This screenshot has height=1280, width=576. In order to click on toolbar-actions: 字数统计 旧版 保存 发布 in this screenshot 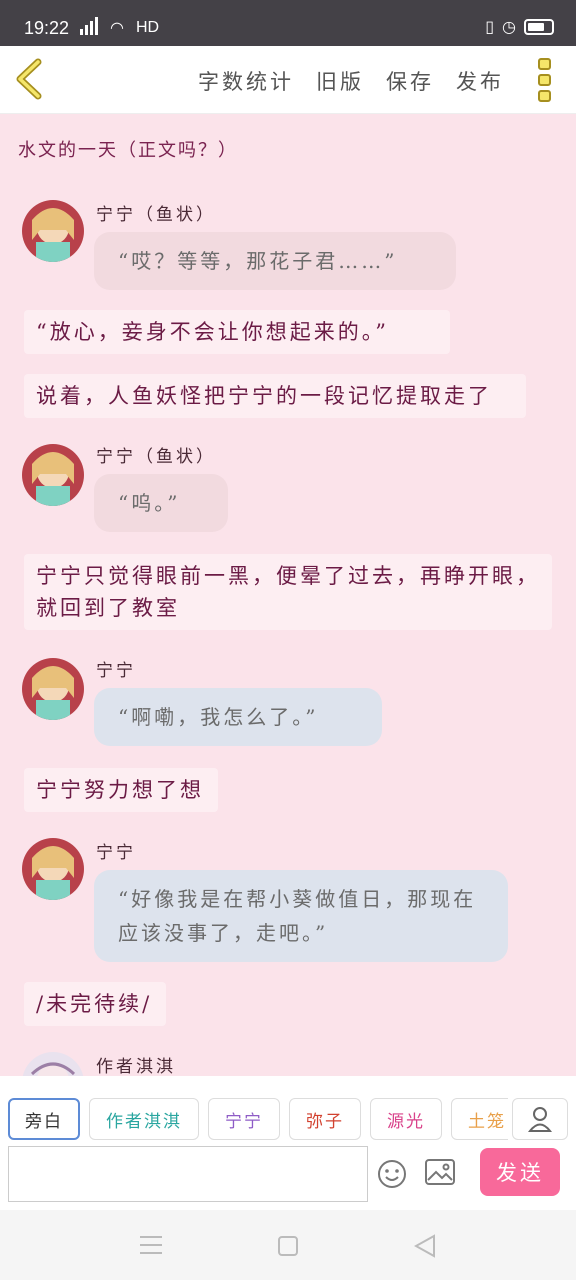, I will do `click(351, 81)`.